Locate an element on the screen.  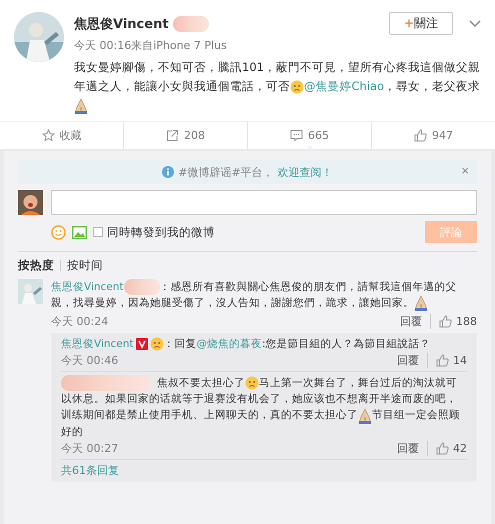
reply-text: 焦恩俊Vincent ：回复@烧焦的暮夜:您是節目組的人？為節目組說話？ is located at coordinates (246, 344).